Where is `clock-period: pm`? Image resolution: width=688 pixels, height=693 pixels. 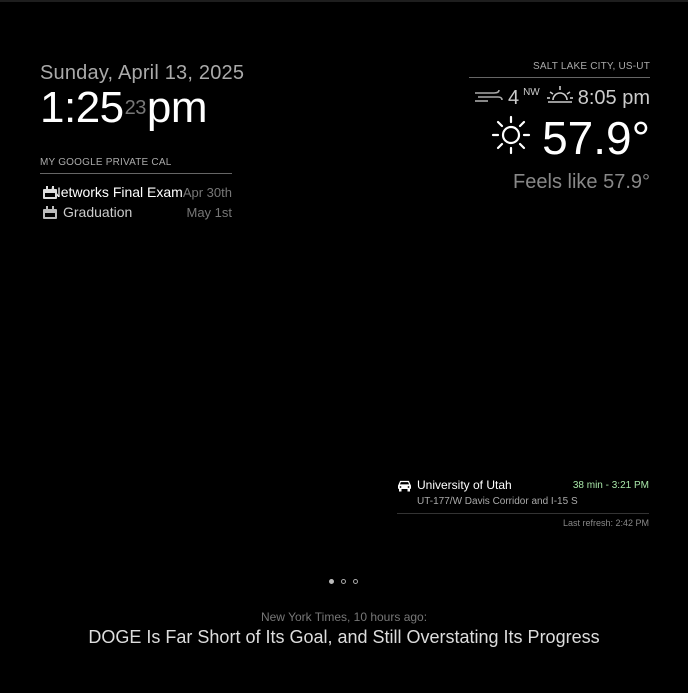 clock-period: pm is located at coordinates (177, 107).